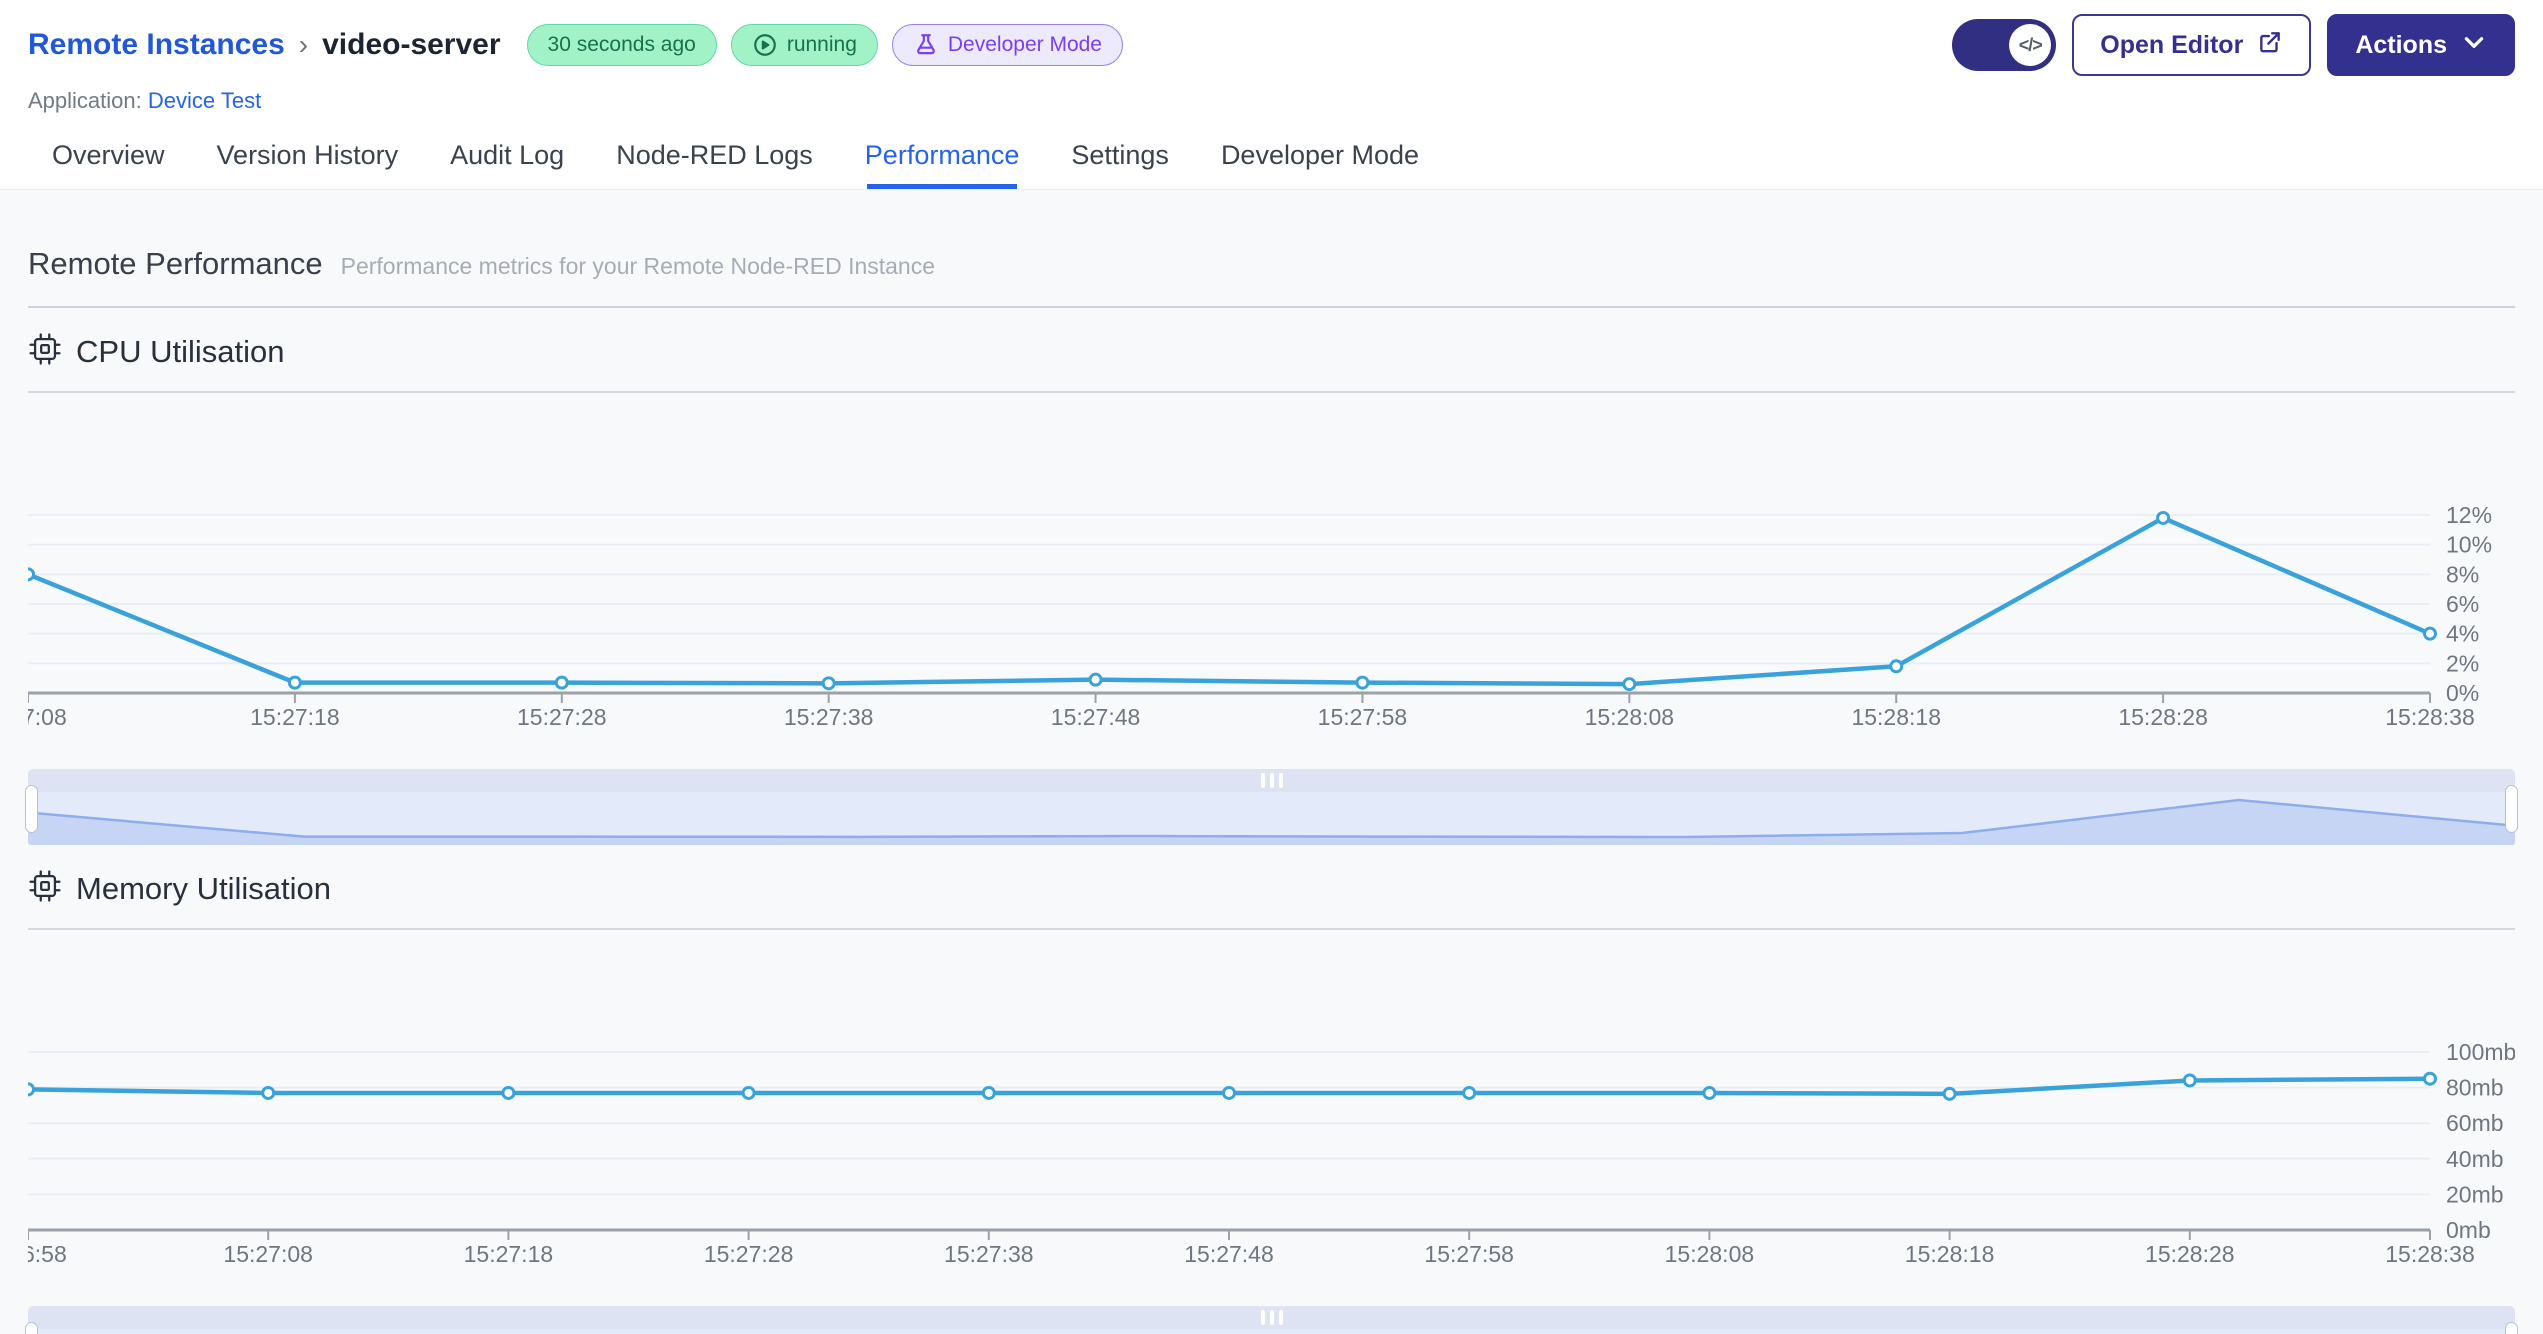 Image resolution: width=2543 pixels, height=1334 pixels. What do you see at coordinates (2401, 44) in the screenshot?
I see `actions-label: Actions` at bounding box center [2401, 44].